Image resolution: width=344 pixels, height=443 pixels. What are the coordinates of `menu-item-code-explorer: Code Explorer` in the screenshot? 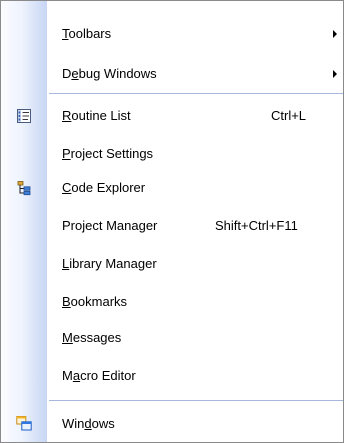 It's located at (172, 188).